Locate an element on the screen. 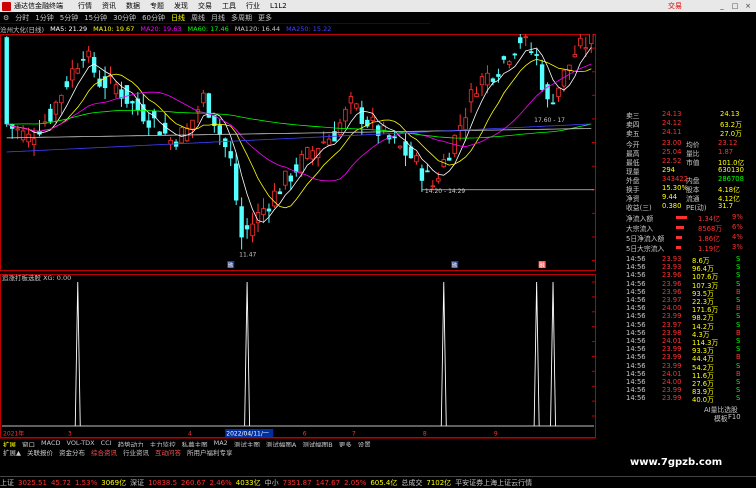  panel-footer-tab: 模板 is located at coordinates (721, 418).